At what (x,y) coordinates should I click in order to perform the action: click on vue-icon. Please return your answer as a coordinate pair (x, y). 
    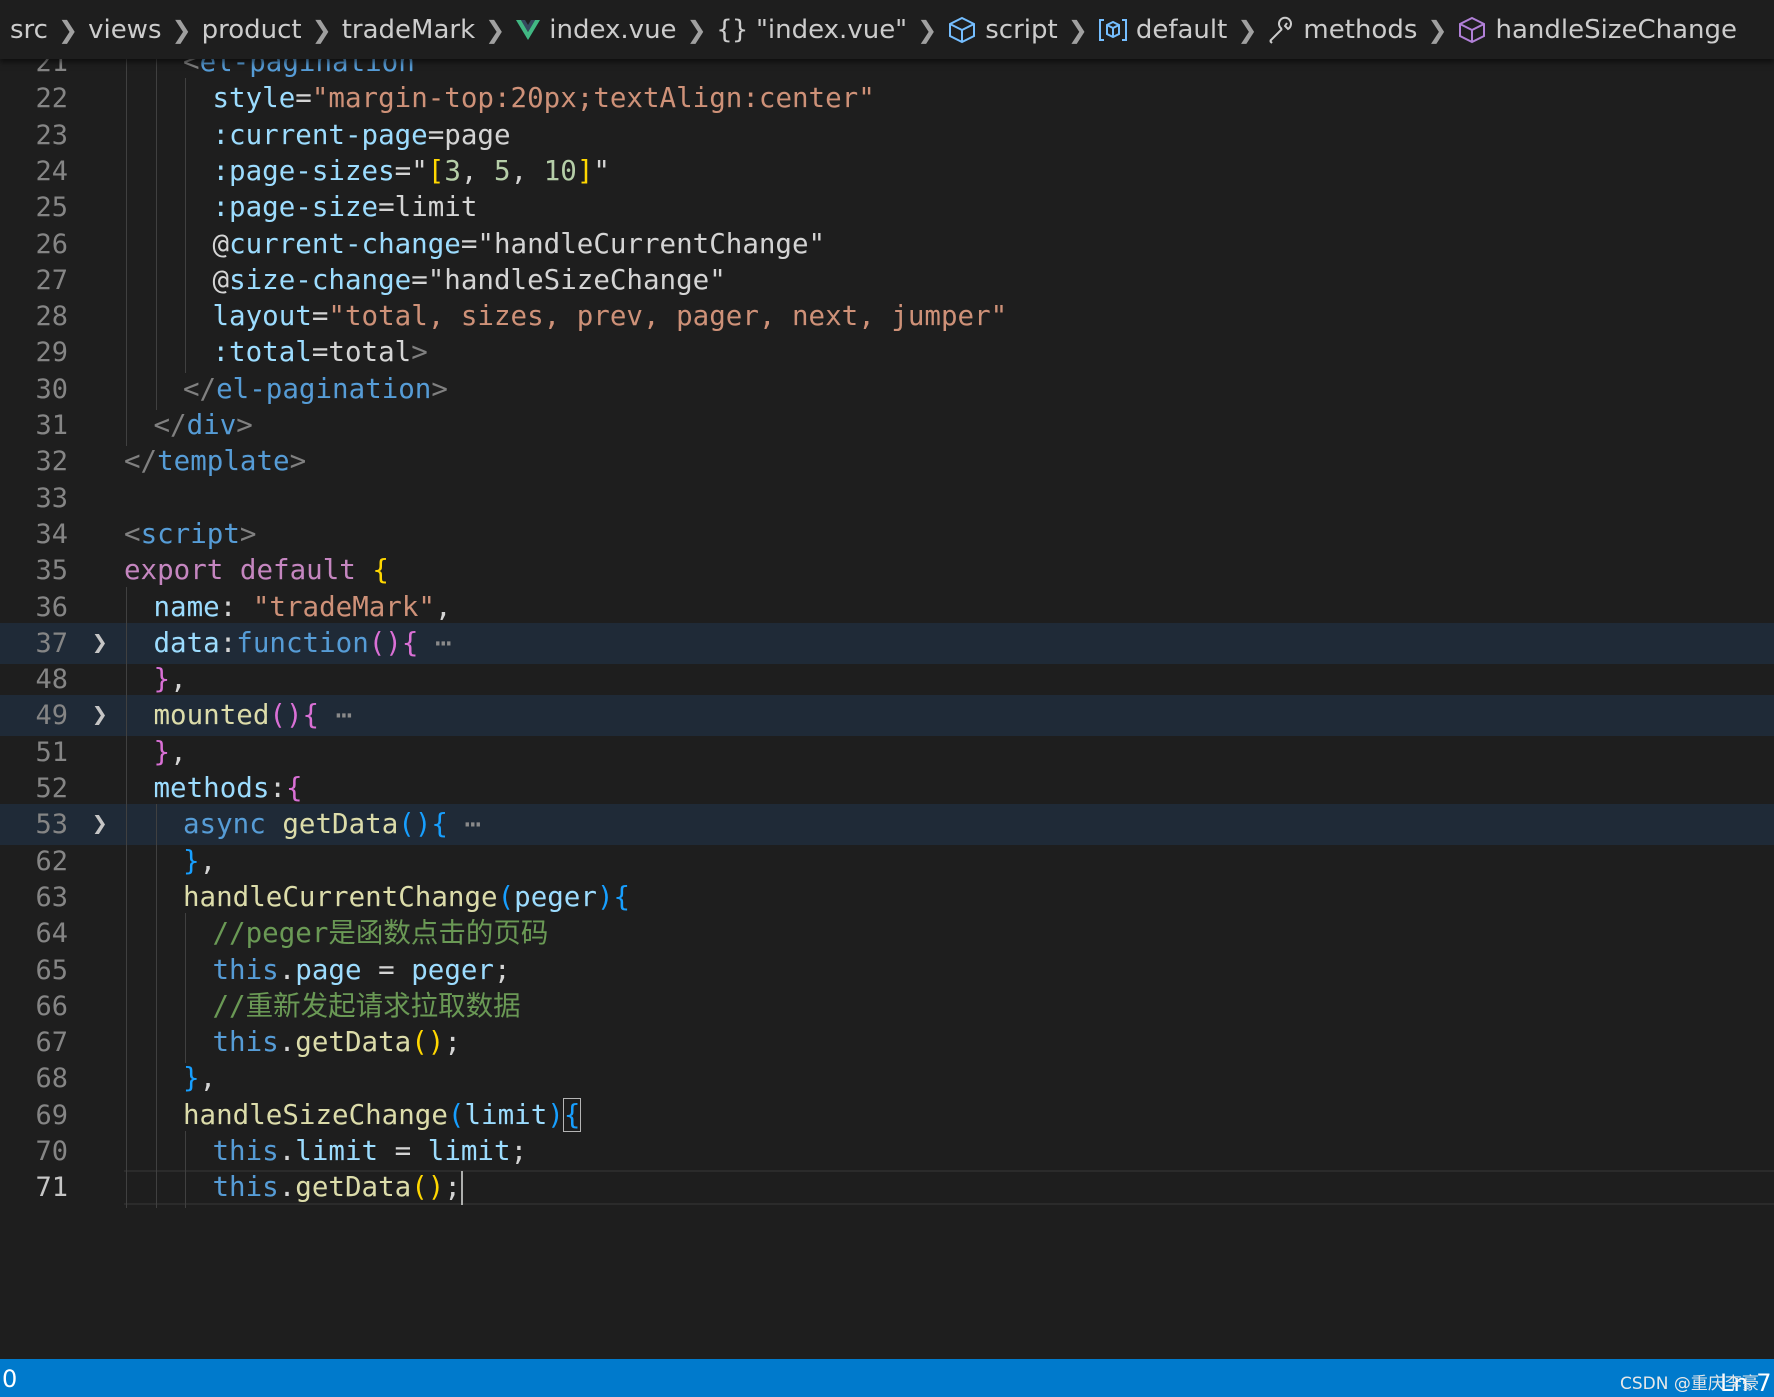
    Looking at the image, I should click on (528, 30).